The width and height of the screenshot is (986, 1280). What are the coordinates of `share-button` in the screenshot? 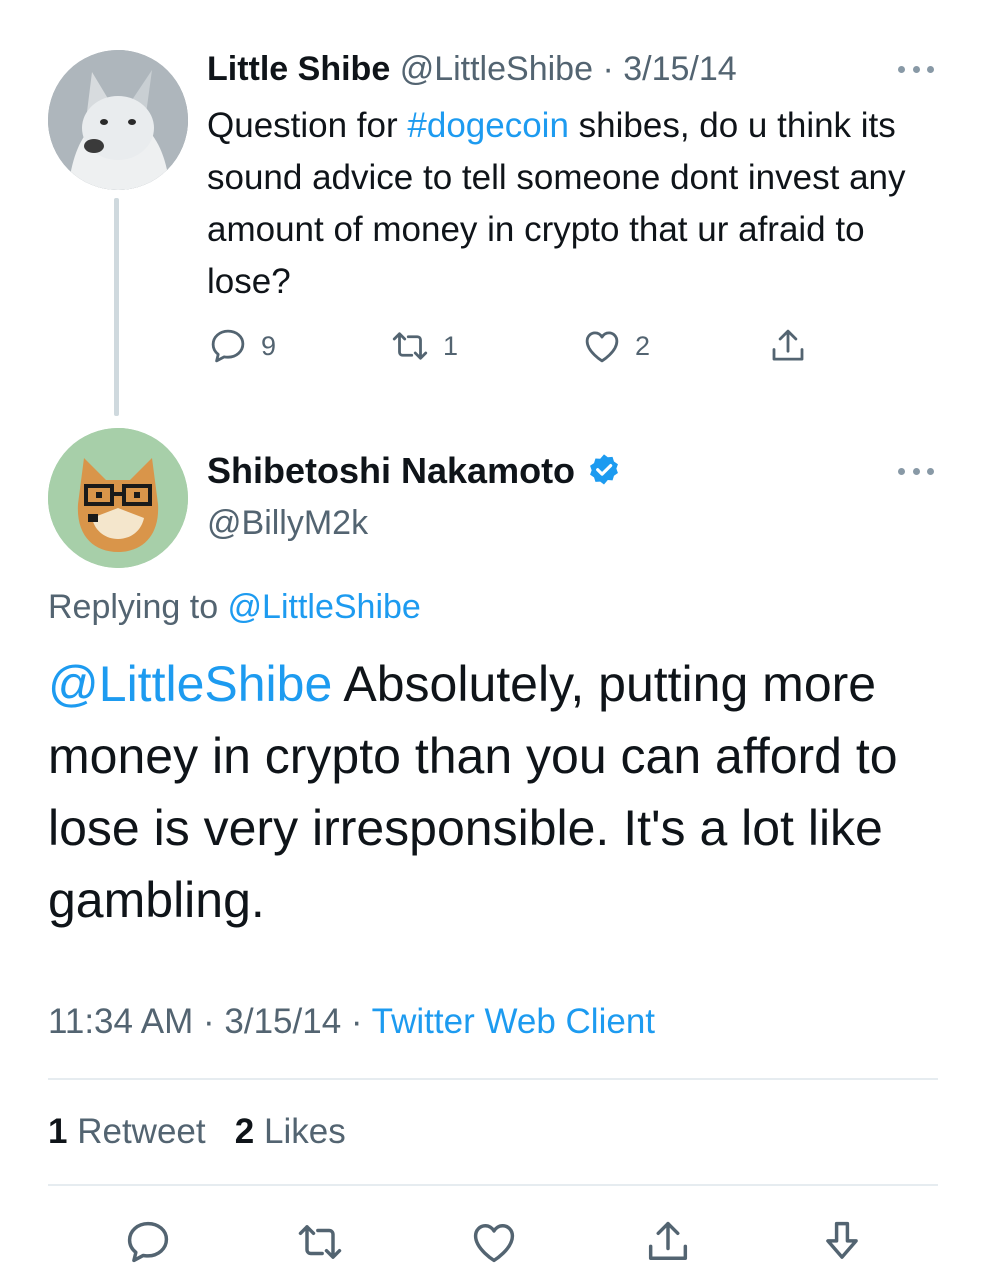 It's located at (788, 346).